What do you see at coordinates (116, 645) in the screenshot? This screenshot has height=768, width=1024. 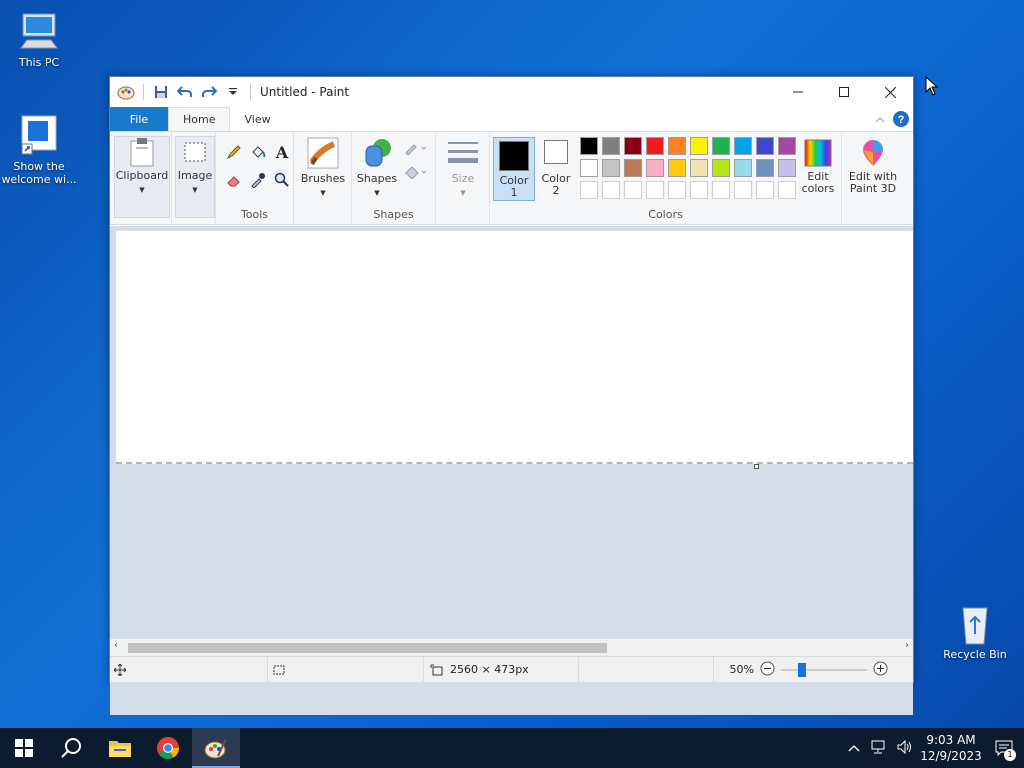 I see `scroll-left-icon: ‹` at bounding box center [116, 645].